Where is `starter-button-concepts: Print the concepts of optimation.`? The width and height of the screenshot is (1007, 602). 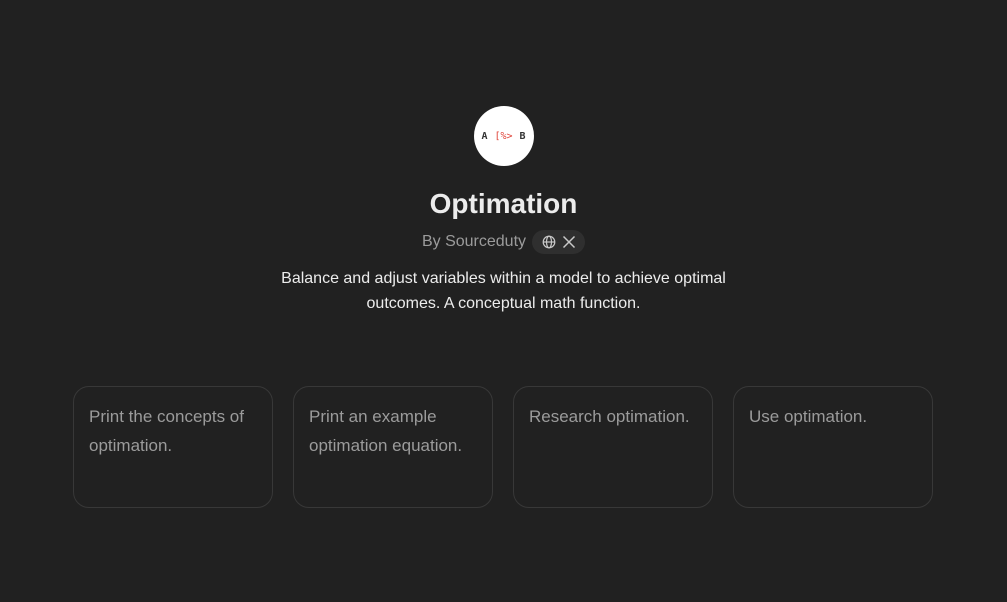
starter-button-concepts: Print the concepts of optimation. is located at coordinates (173, 447).